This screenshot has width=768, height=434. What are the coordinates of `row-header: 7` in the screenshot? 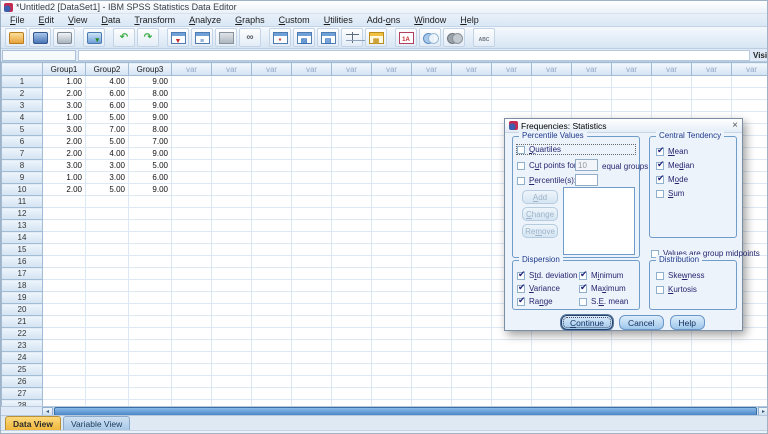 It's located at (22, 153).